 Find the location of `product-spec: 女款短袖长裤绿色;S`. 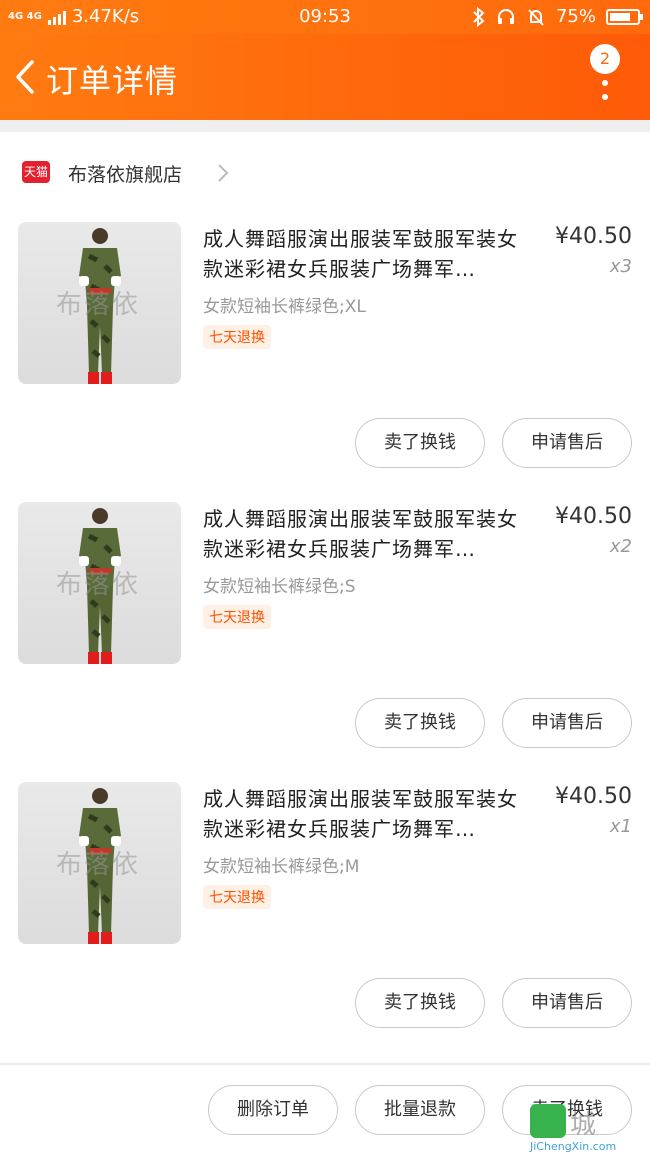

product-spec: 女款短袖长裤绿色;S is located at coordinates (279, 587).